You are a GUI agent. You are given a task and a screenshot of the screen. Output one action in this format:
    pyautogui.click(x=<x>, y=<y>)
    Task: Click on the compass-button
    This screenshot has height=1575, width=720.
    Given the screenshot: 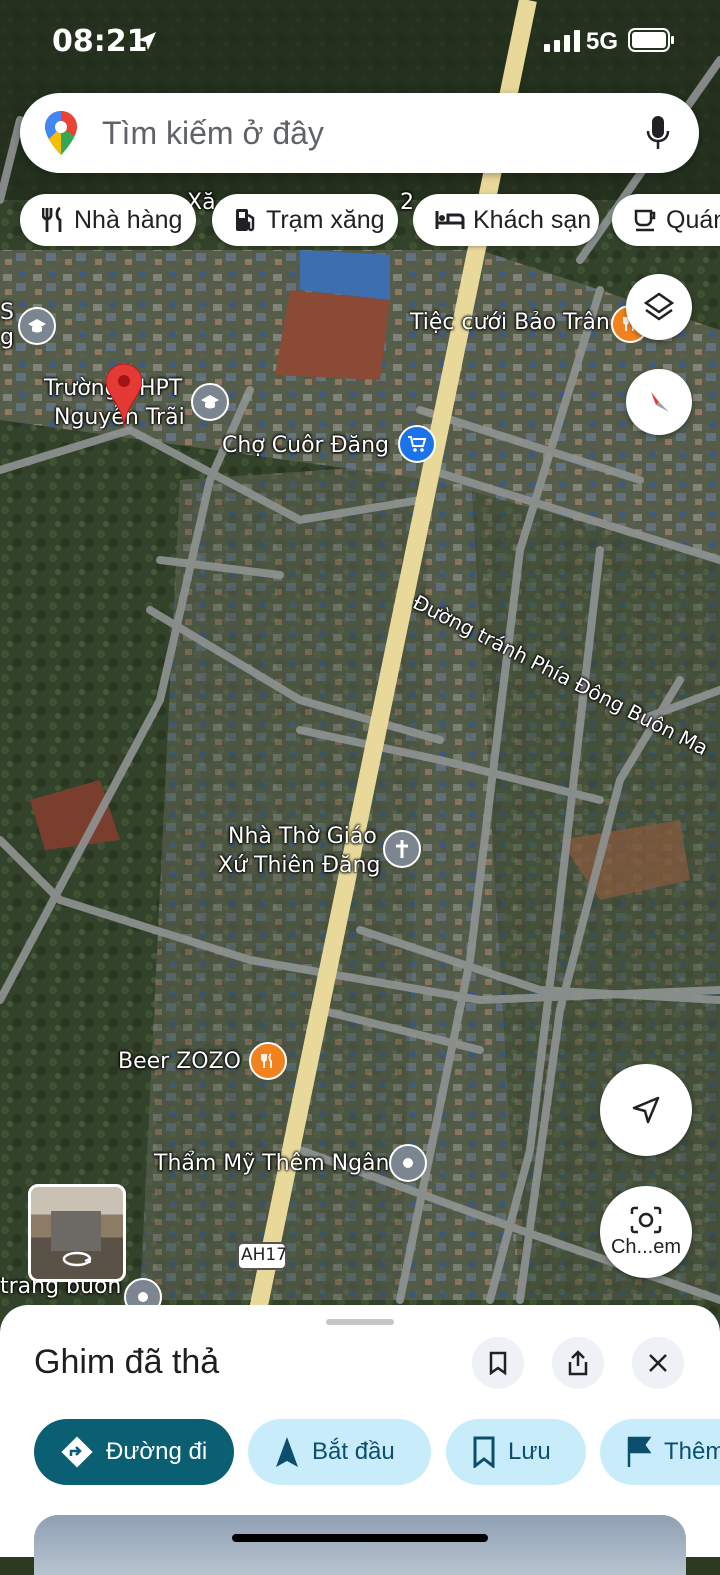 What is the action you would take?
    pyautogui.click(x=659, y=402)
    